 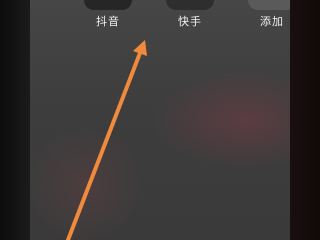 What do you see at coordinates (190, 22) in the screenshot?
I see `app-label-kuaishou: 快手` at bounding box center [190, 22].